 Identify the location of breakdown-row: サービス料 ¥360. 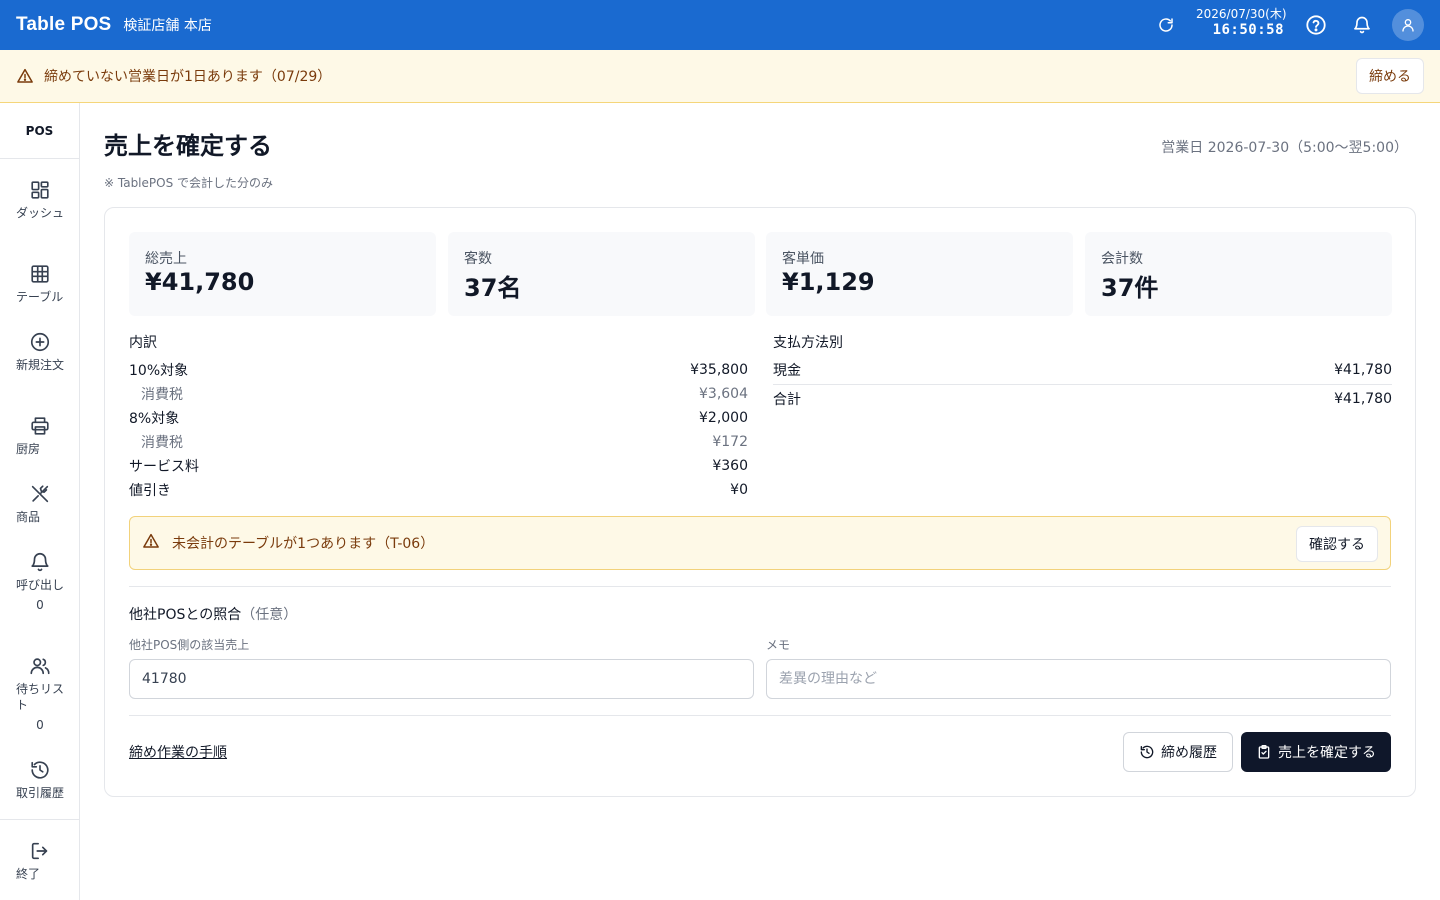
(438, 466).